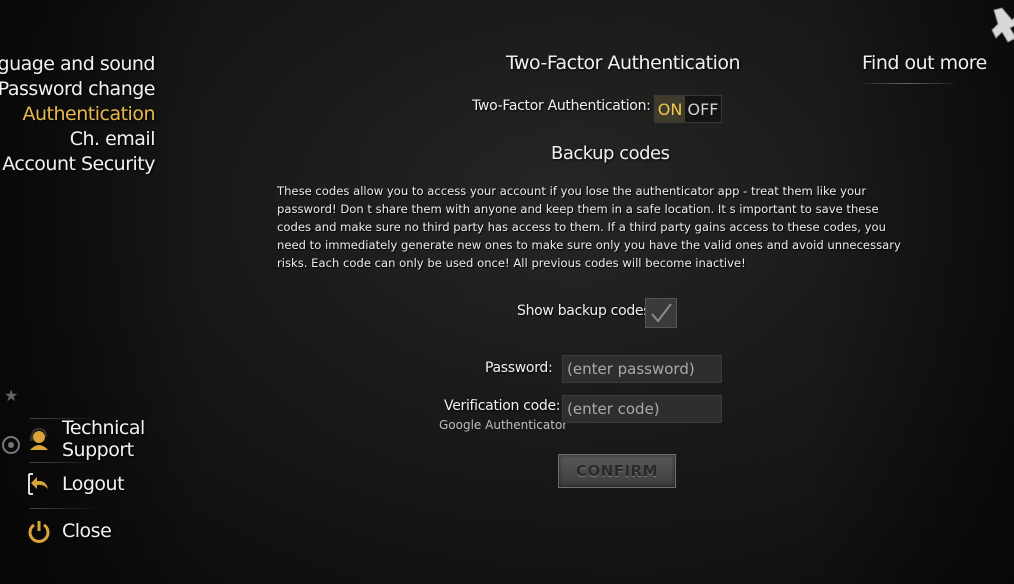 This screenshot has height=584, width=1014. I want to click on page-title: Two-Factor Authentication, so click(623, 63).